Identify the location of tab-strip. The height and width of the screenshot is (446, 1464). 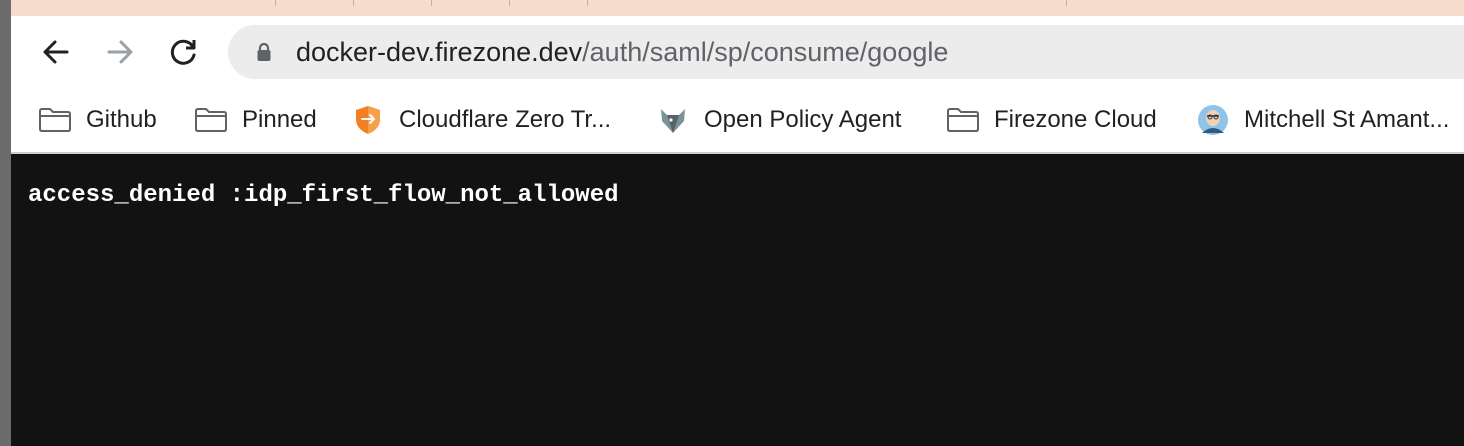
(737, 8).